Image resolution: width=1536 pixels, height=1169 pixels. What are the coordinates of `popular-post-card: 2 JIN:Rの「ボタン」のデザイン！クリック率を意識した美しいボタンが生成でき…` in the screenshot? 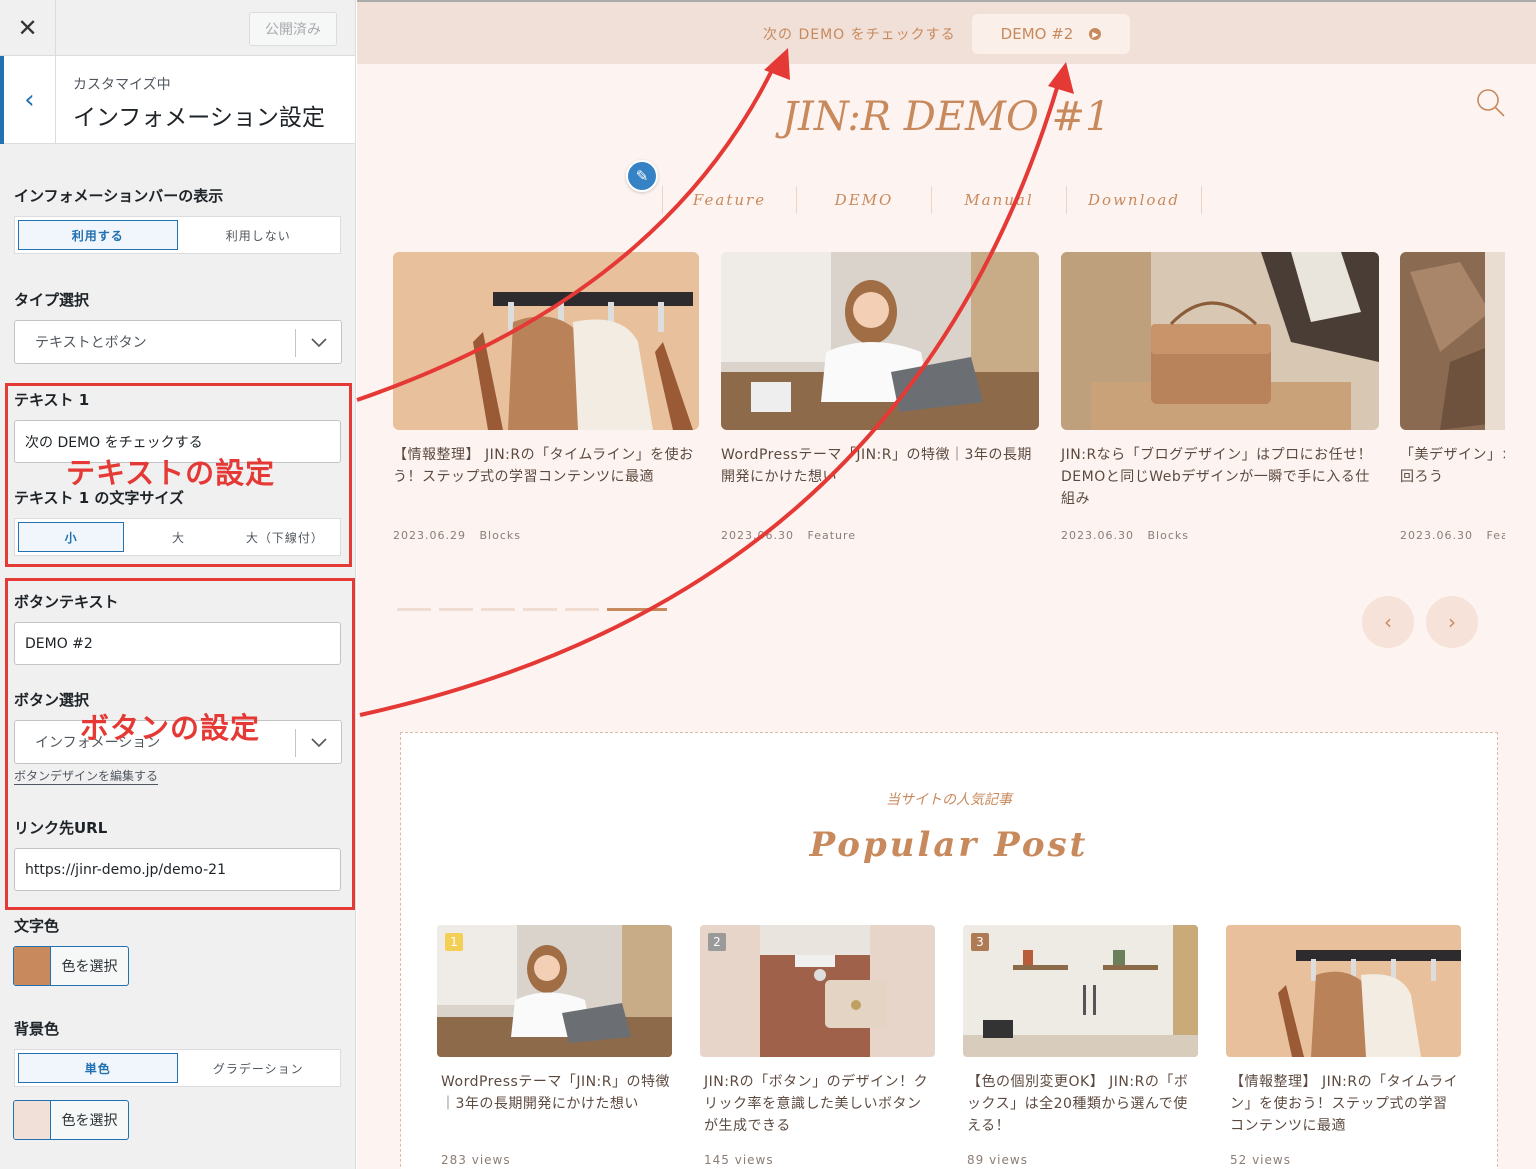 It's located at (817, 1046).